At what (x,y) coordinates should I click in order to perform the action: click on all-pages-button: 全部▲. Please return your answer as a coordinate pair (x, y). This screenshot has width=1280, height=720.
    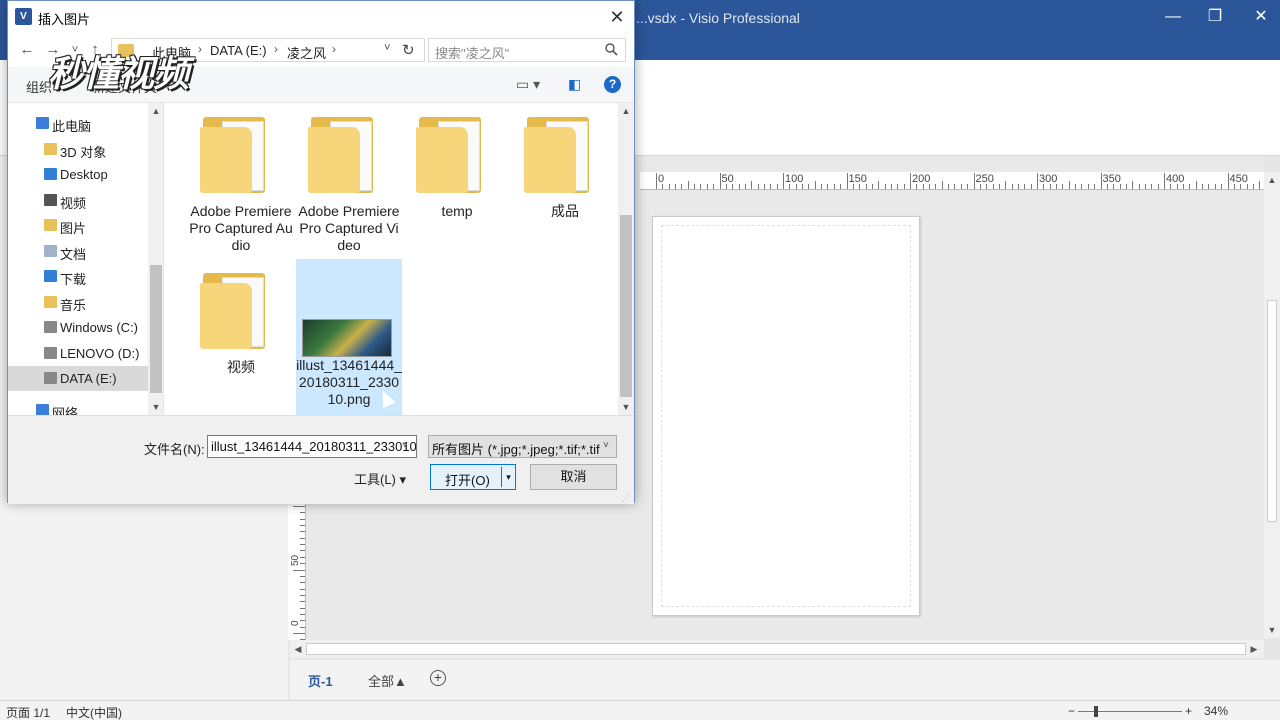
    Looking at the image, I should click on (387, 680).